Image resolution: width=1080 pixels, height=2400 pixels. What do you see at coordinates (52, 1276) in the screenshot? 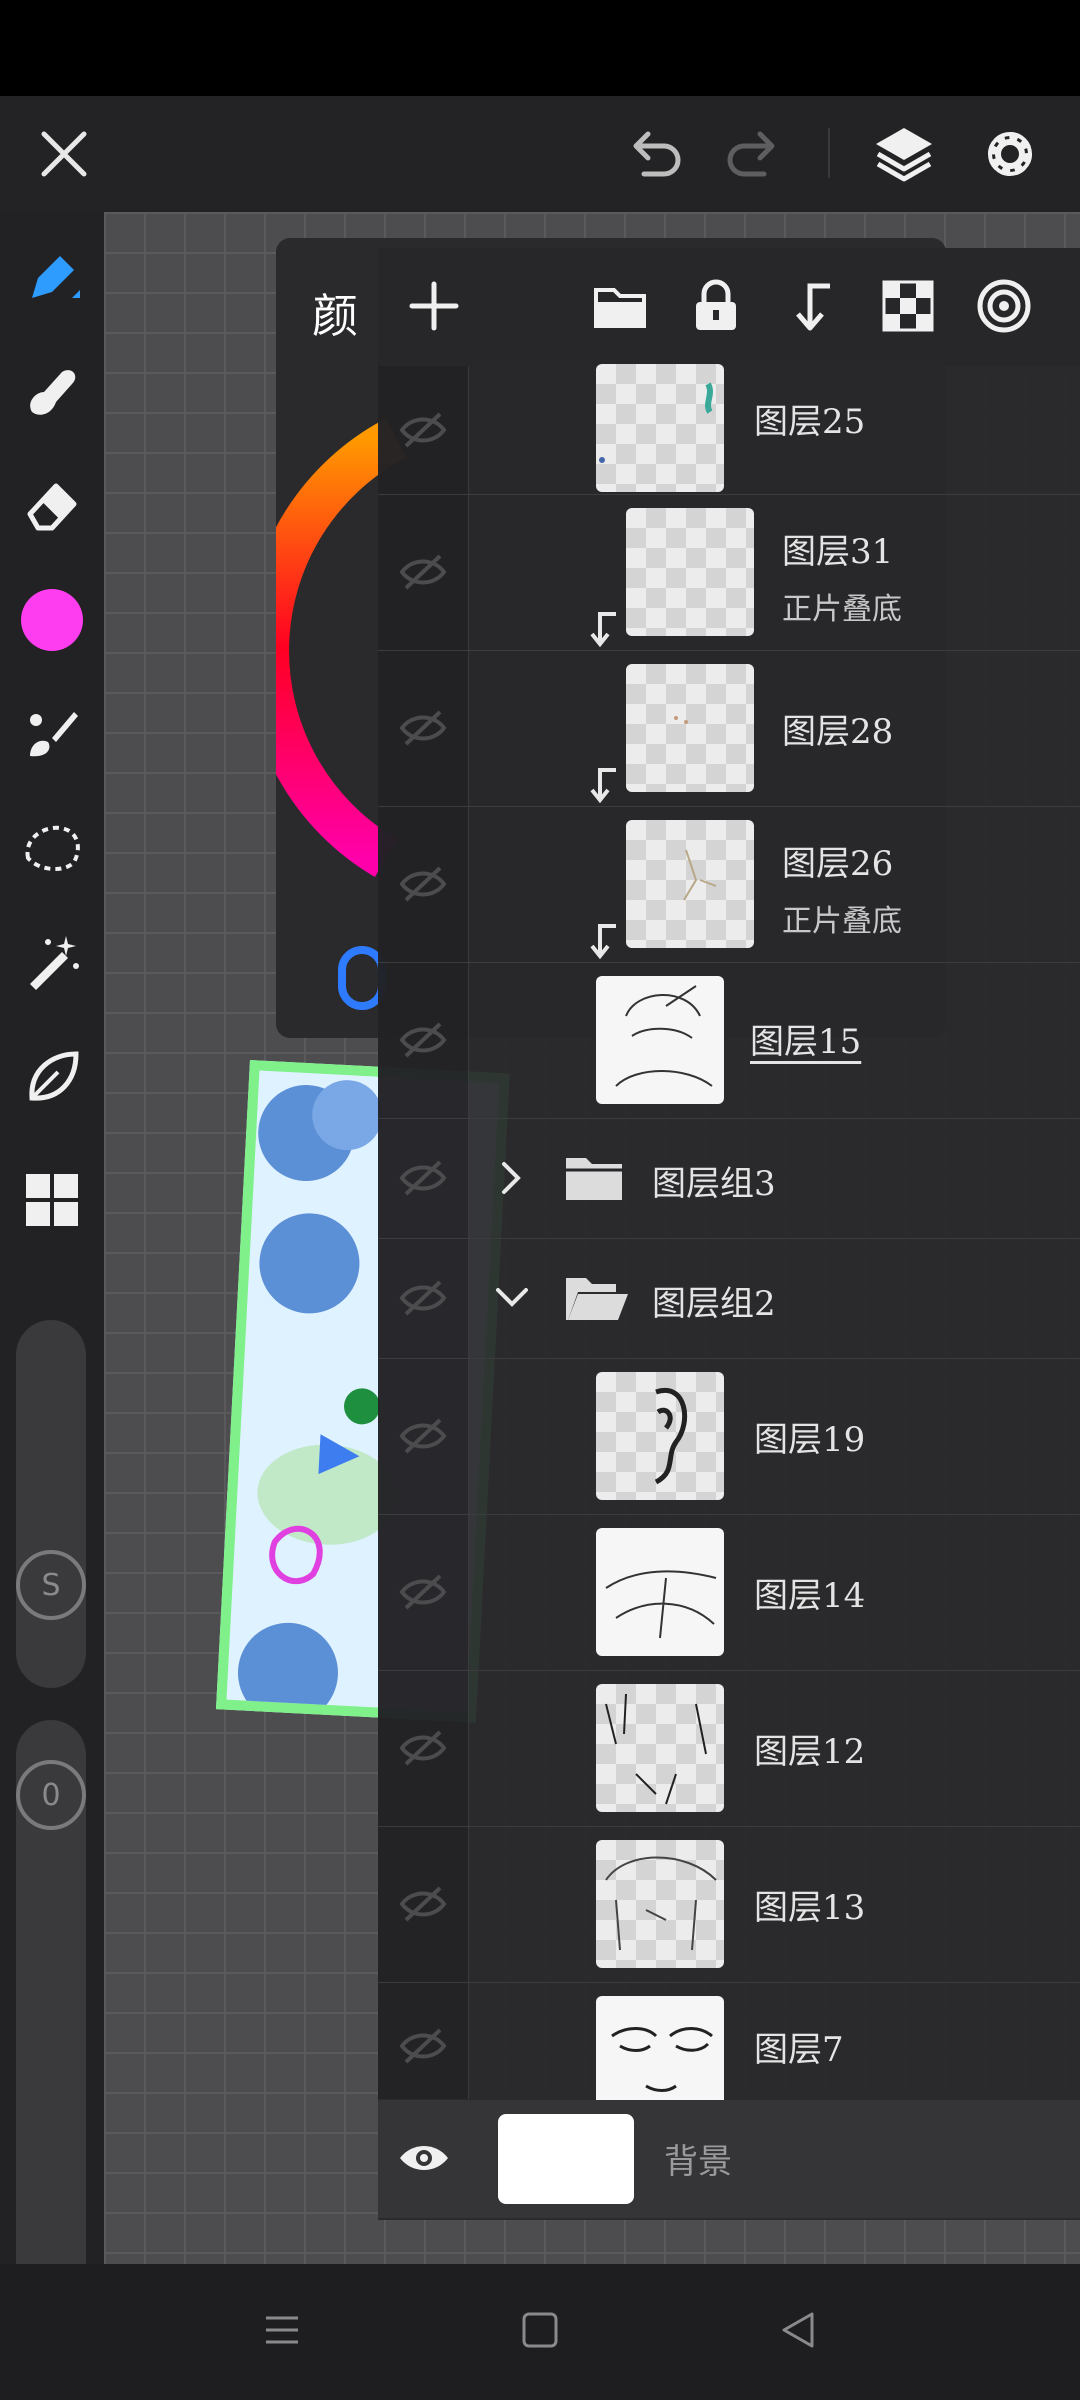
I see `tool-sidebar: S 0` at bounding box center [52, 1276].